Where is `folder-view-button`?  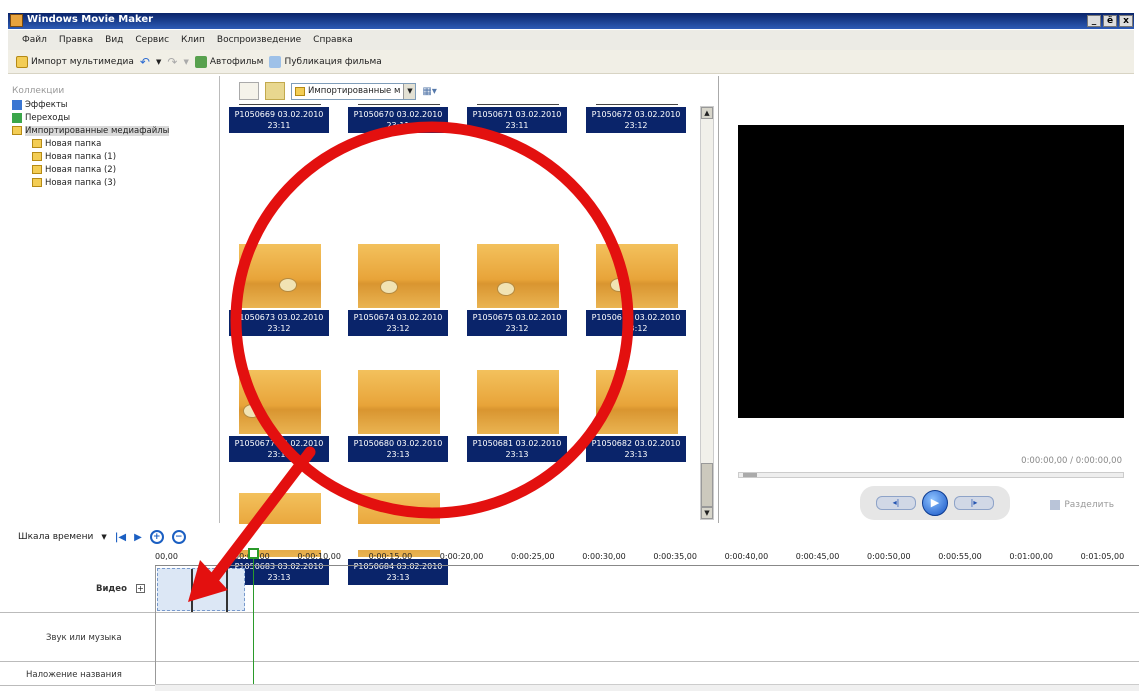 folder-view-button is located at coordinates (275, 91).